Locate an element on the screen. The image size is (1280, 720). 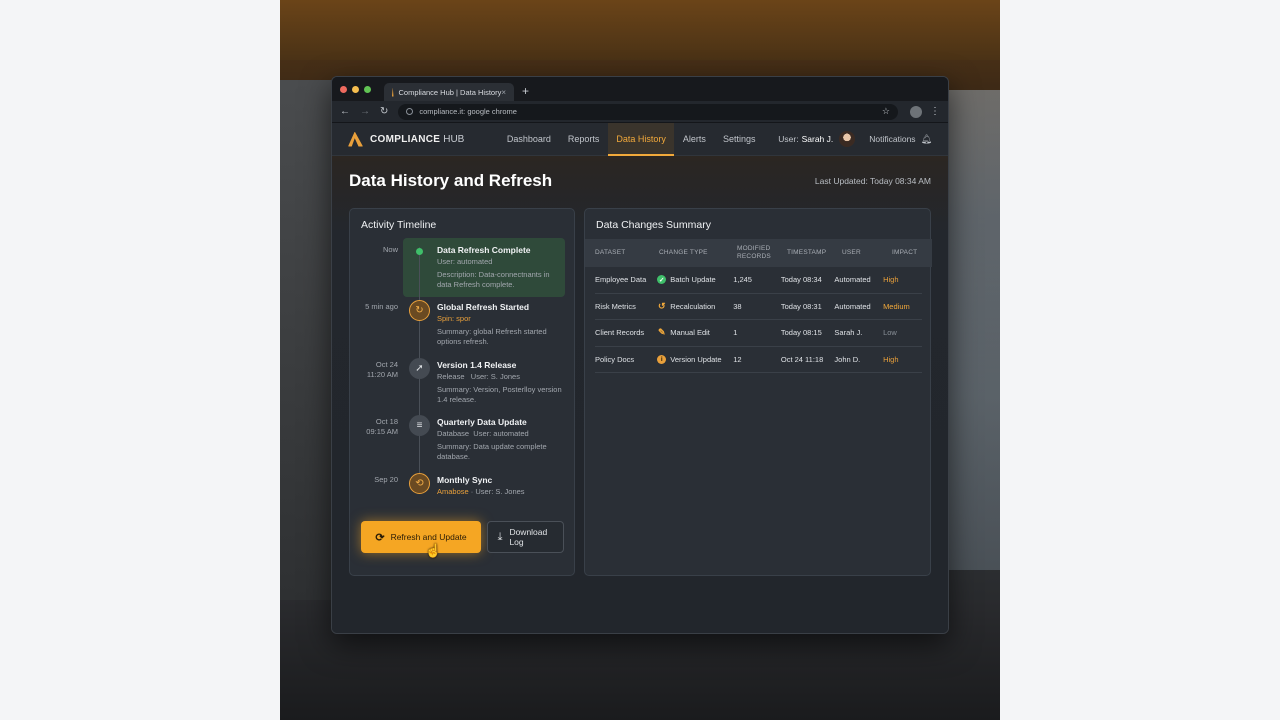
impact-badge: Medium is located at coordinates (896, 306).